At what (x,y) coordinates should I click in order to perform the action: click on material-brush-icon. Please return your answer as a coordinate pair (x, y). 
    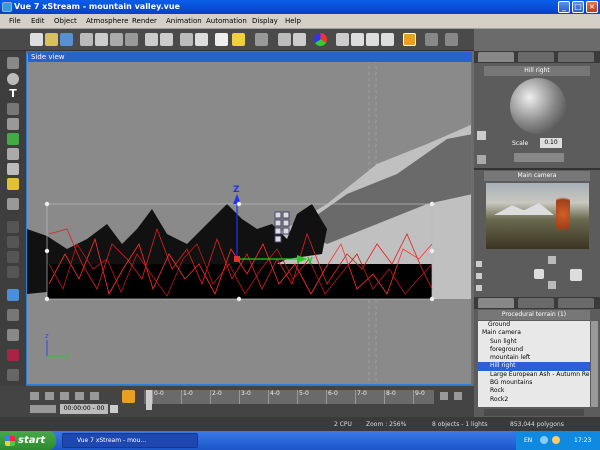
    Looking at the image, I should click on (481, 135).